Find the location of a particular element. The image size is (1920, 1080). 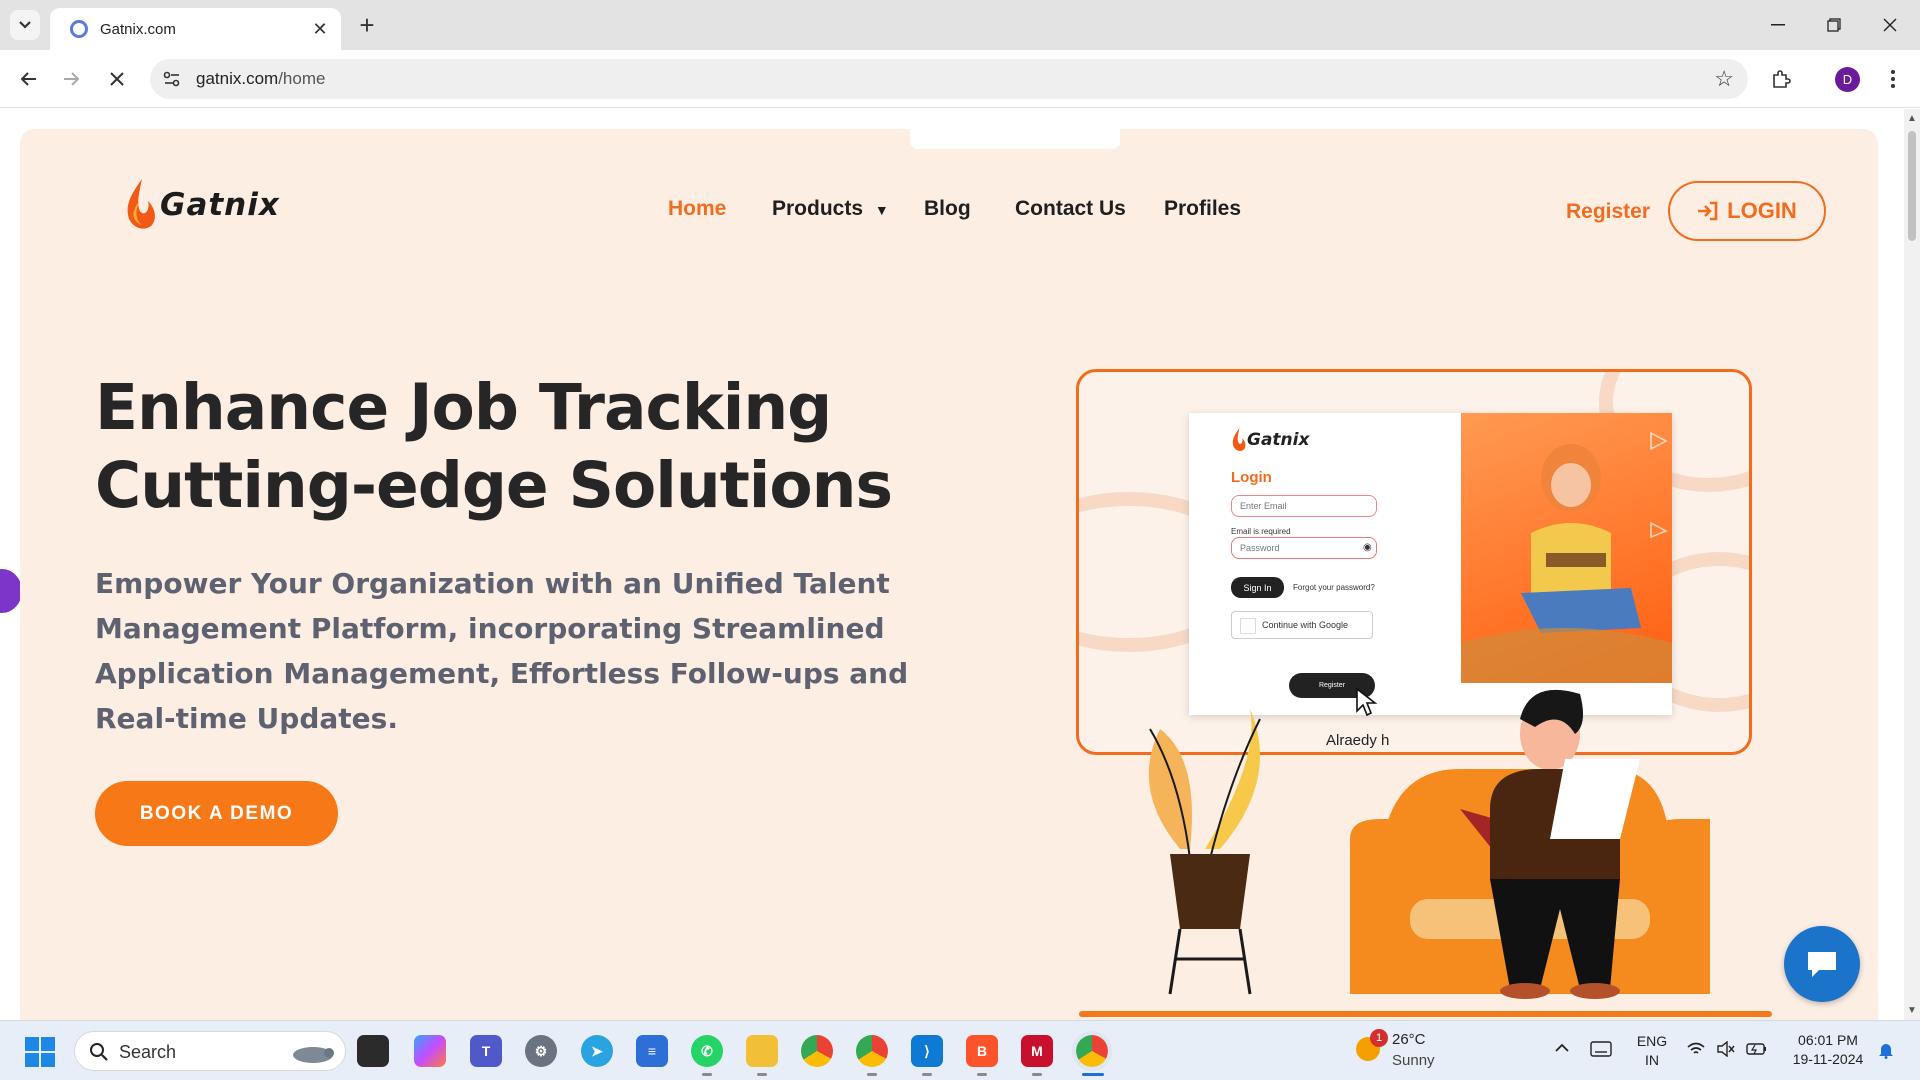

windows-start-icon is located at coordinates (40, 1052).